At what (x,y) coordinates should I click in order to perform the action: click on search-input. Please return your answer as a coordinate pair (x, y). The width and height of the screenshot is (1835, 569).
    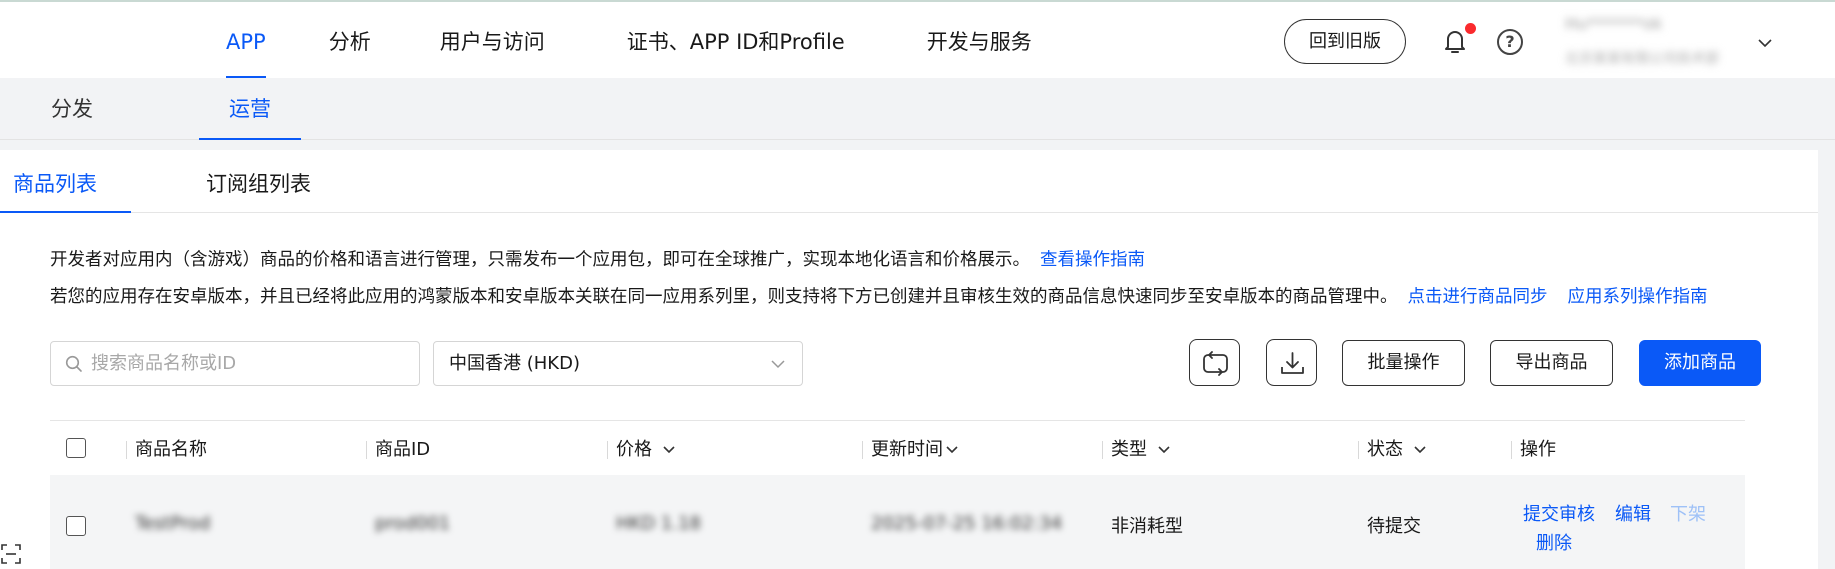
    Looking at the image, I should click on (251, 363).